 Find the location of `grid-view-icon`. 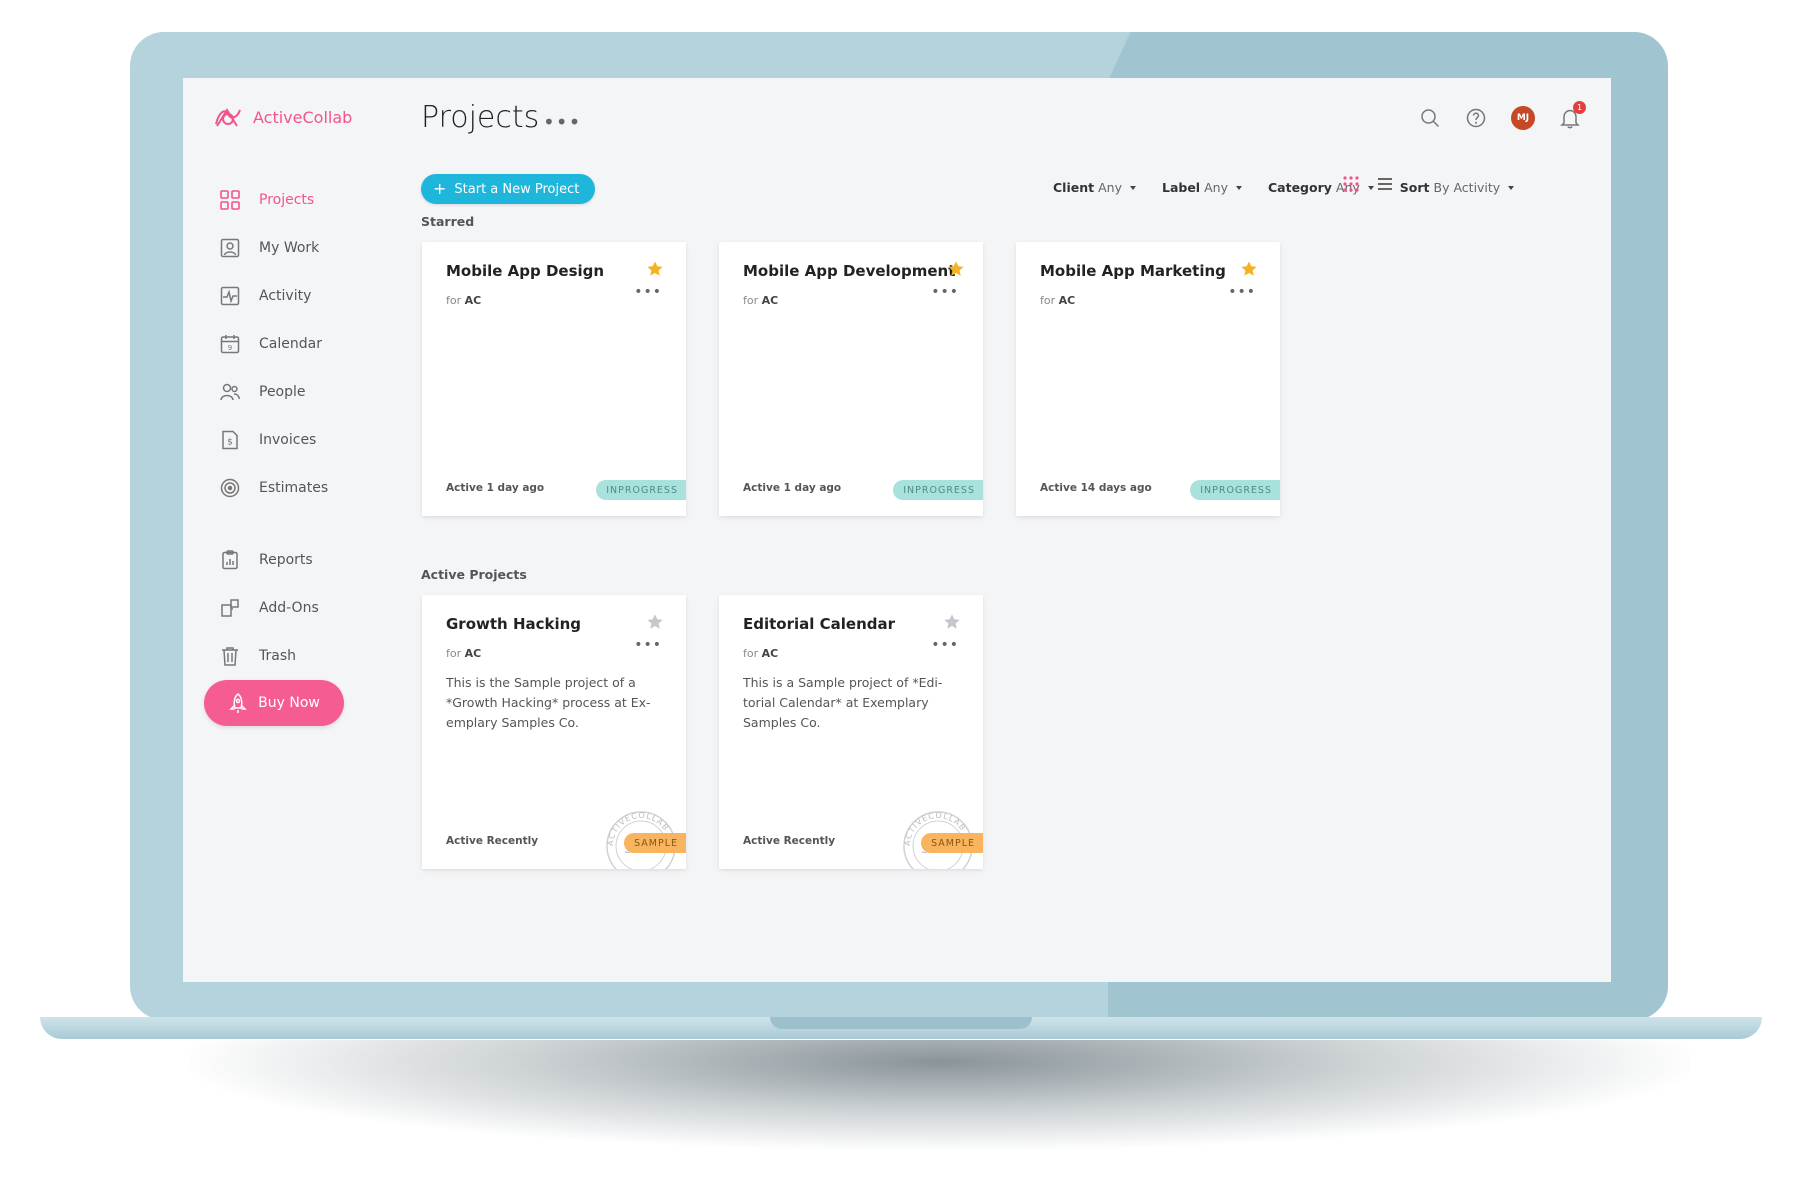

grid-view-icon is located at coordinates (1351, 184).